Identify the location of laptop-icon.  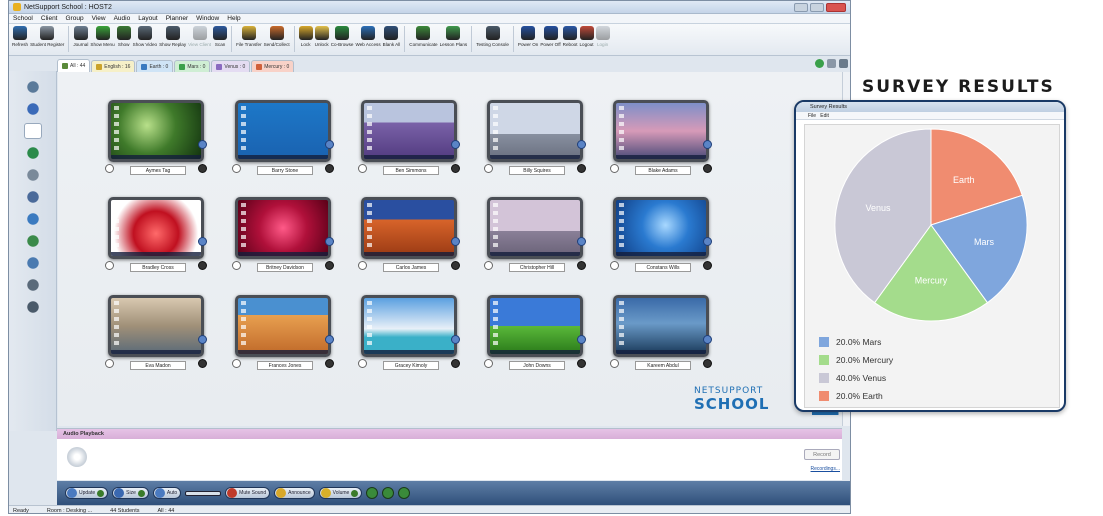
(33, 285).